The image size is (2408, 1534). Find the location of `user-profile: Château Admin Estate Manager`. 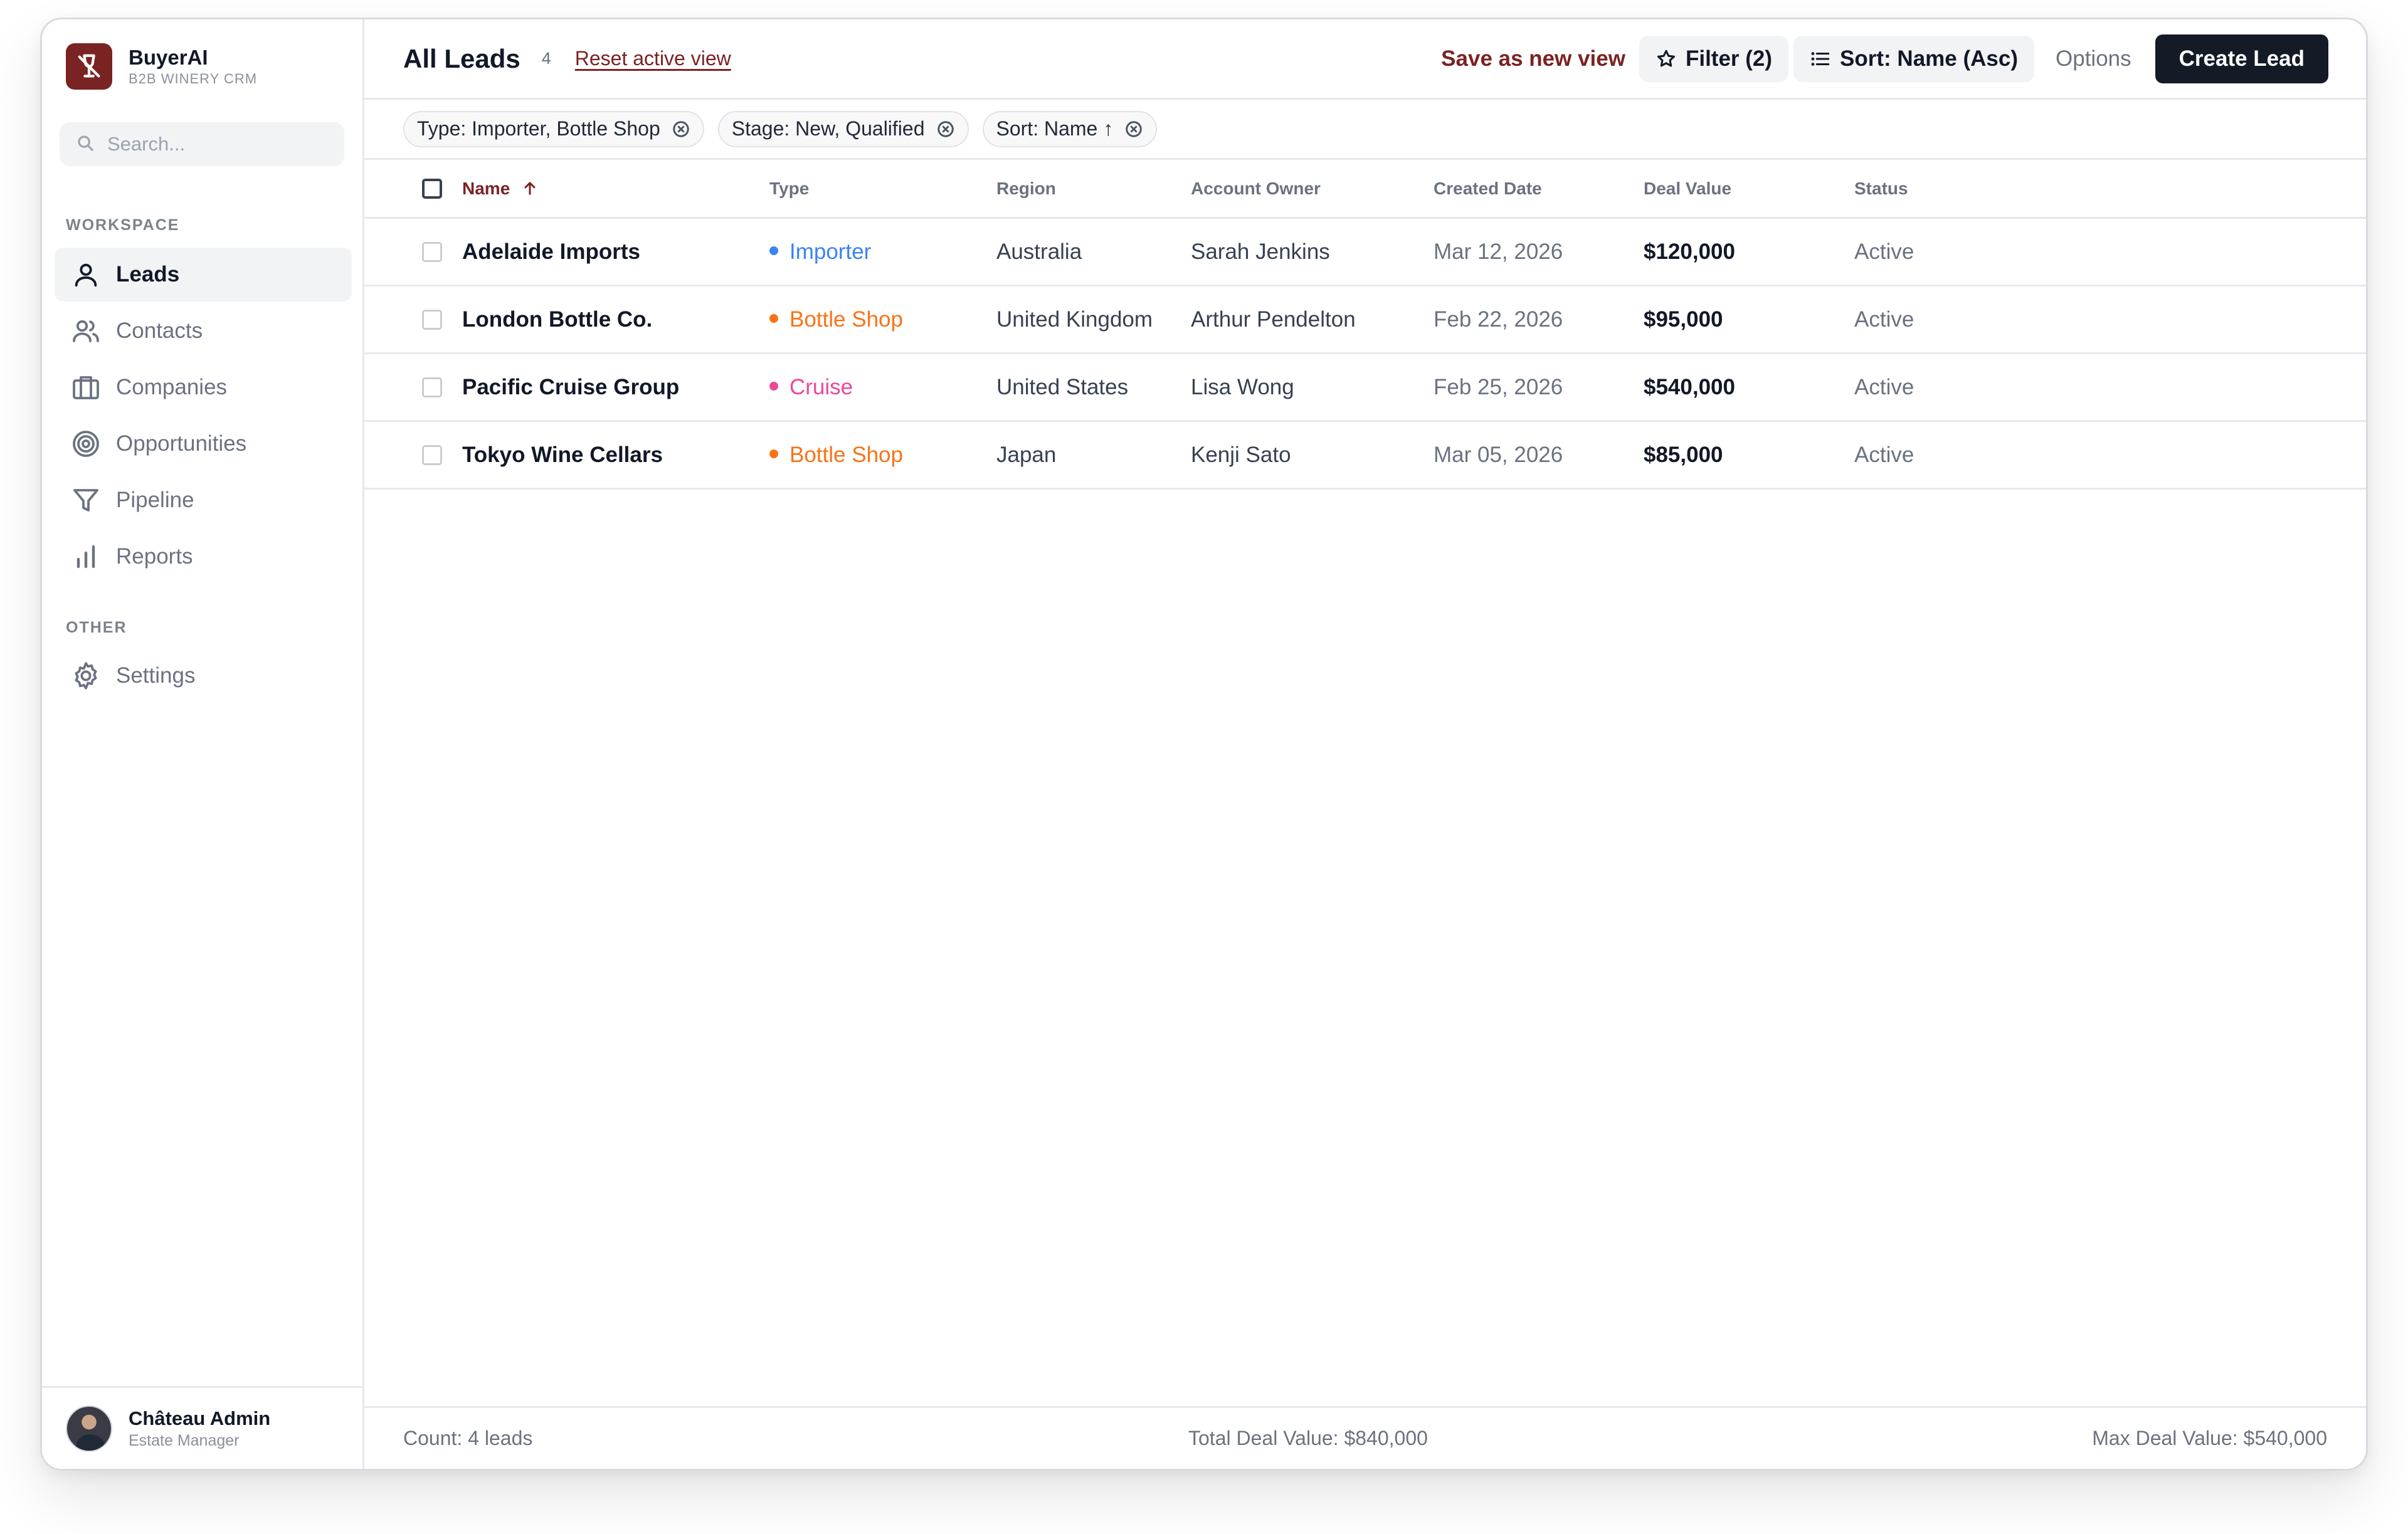

user-profile: Château Admin Estate Manager is located at coordinates (202, 1427).